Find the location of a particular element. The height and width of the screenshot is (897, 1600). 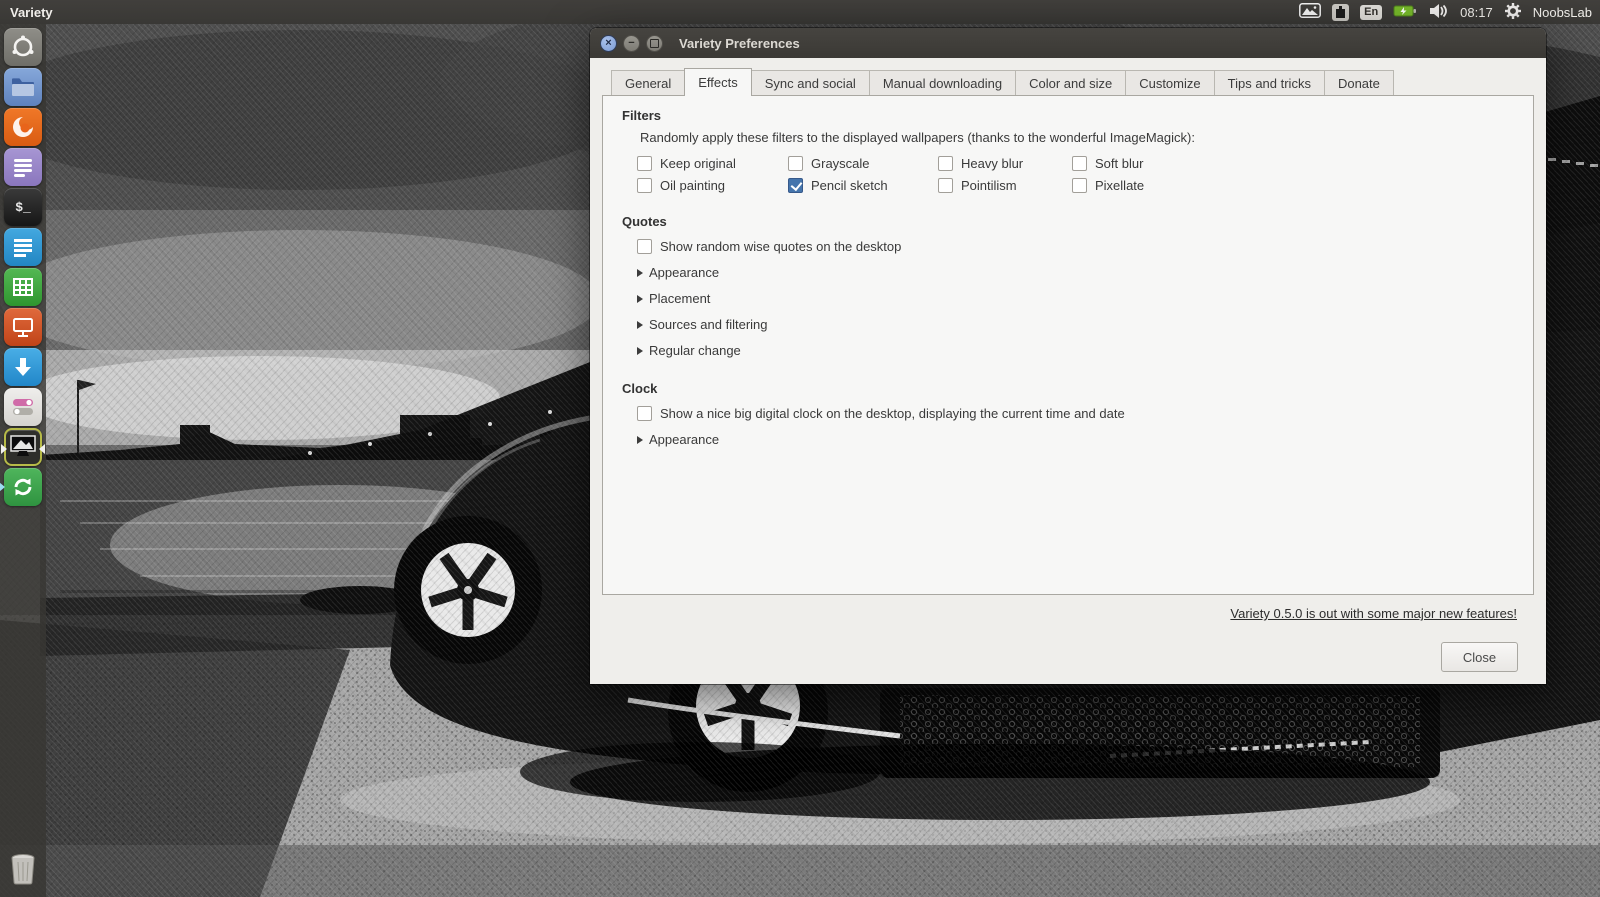

keyboard-layout-badge: En is located at coordinates (1371, 12).